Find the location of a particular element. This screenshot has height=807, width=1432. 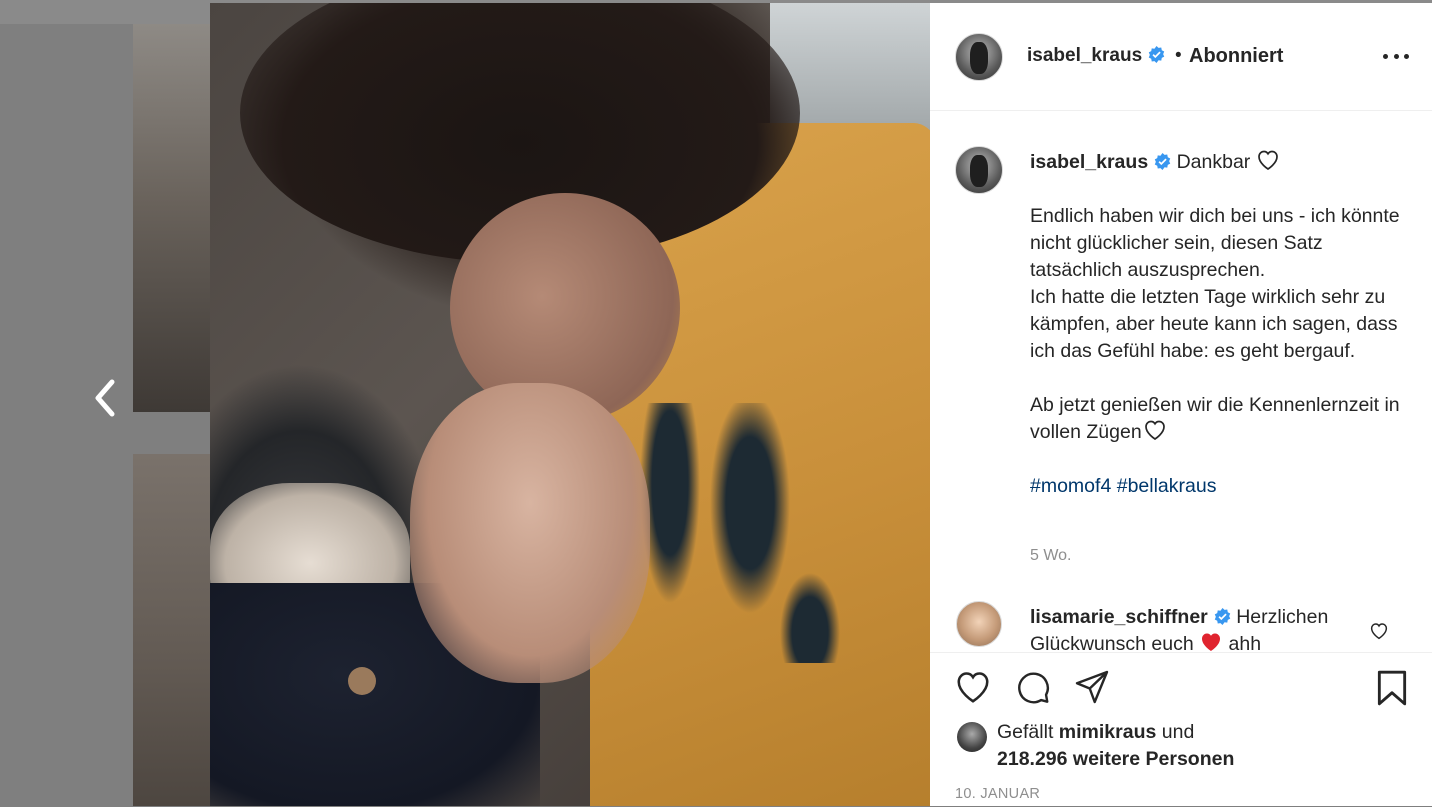

chevron-left-icon is located at coordinates (105, 398).